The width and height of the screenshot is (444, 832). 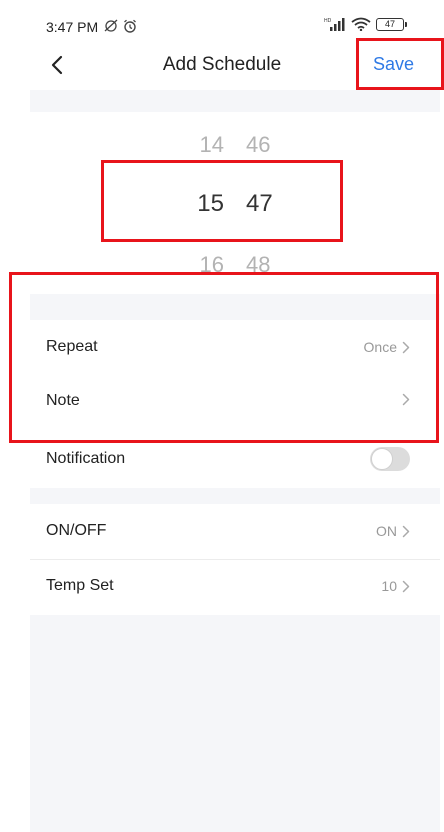 I want to click on repeat-value-group: Once, so click(x=387, y=347).